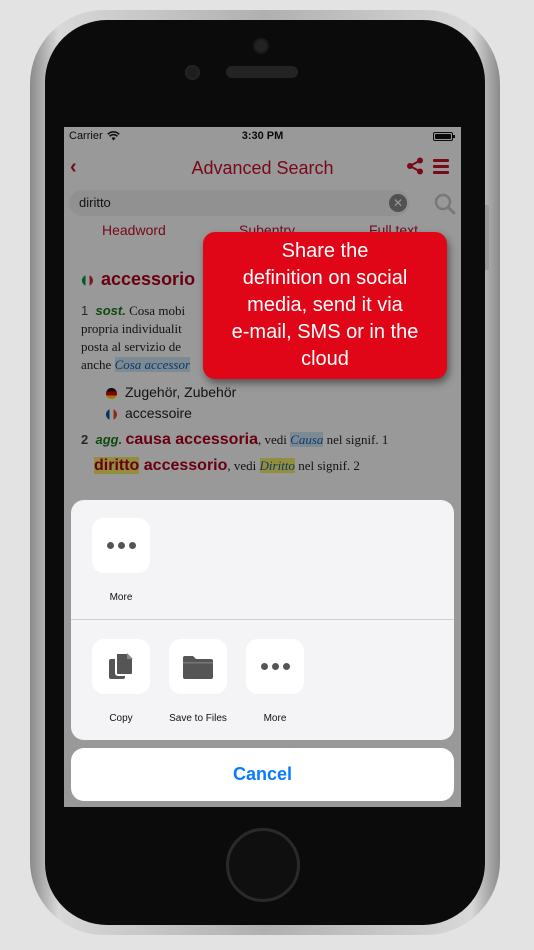 The width and height of the screenshot is (534, 950). Describe the element at coordinates (121, 718) in the screenshot. I see `share-action-label: Copy` at that location.